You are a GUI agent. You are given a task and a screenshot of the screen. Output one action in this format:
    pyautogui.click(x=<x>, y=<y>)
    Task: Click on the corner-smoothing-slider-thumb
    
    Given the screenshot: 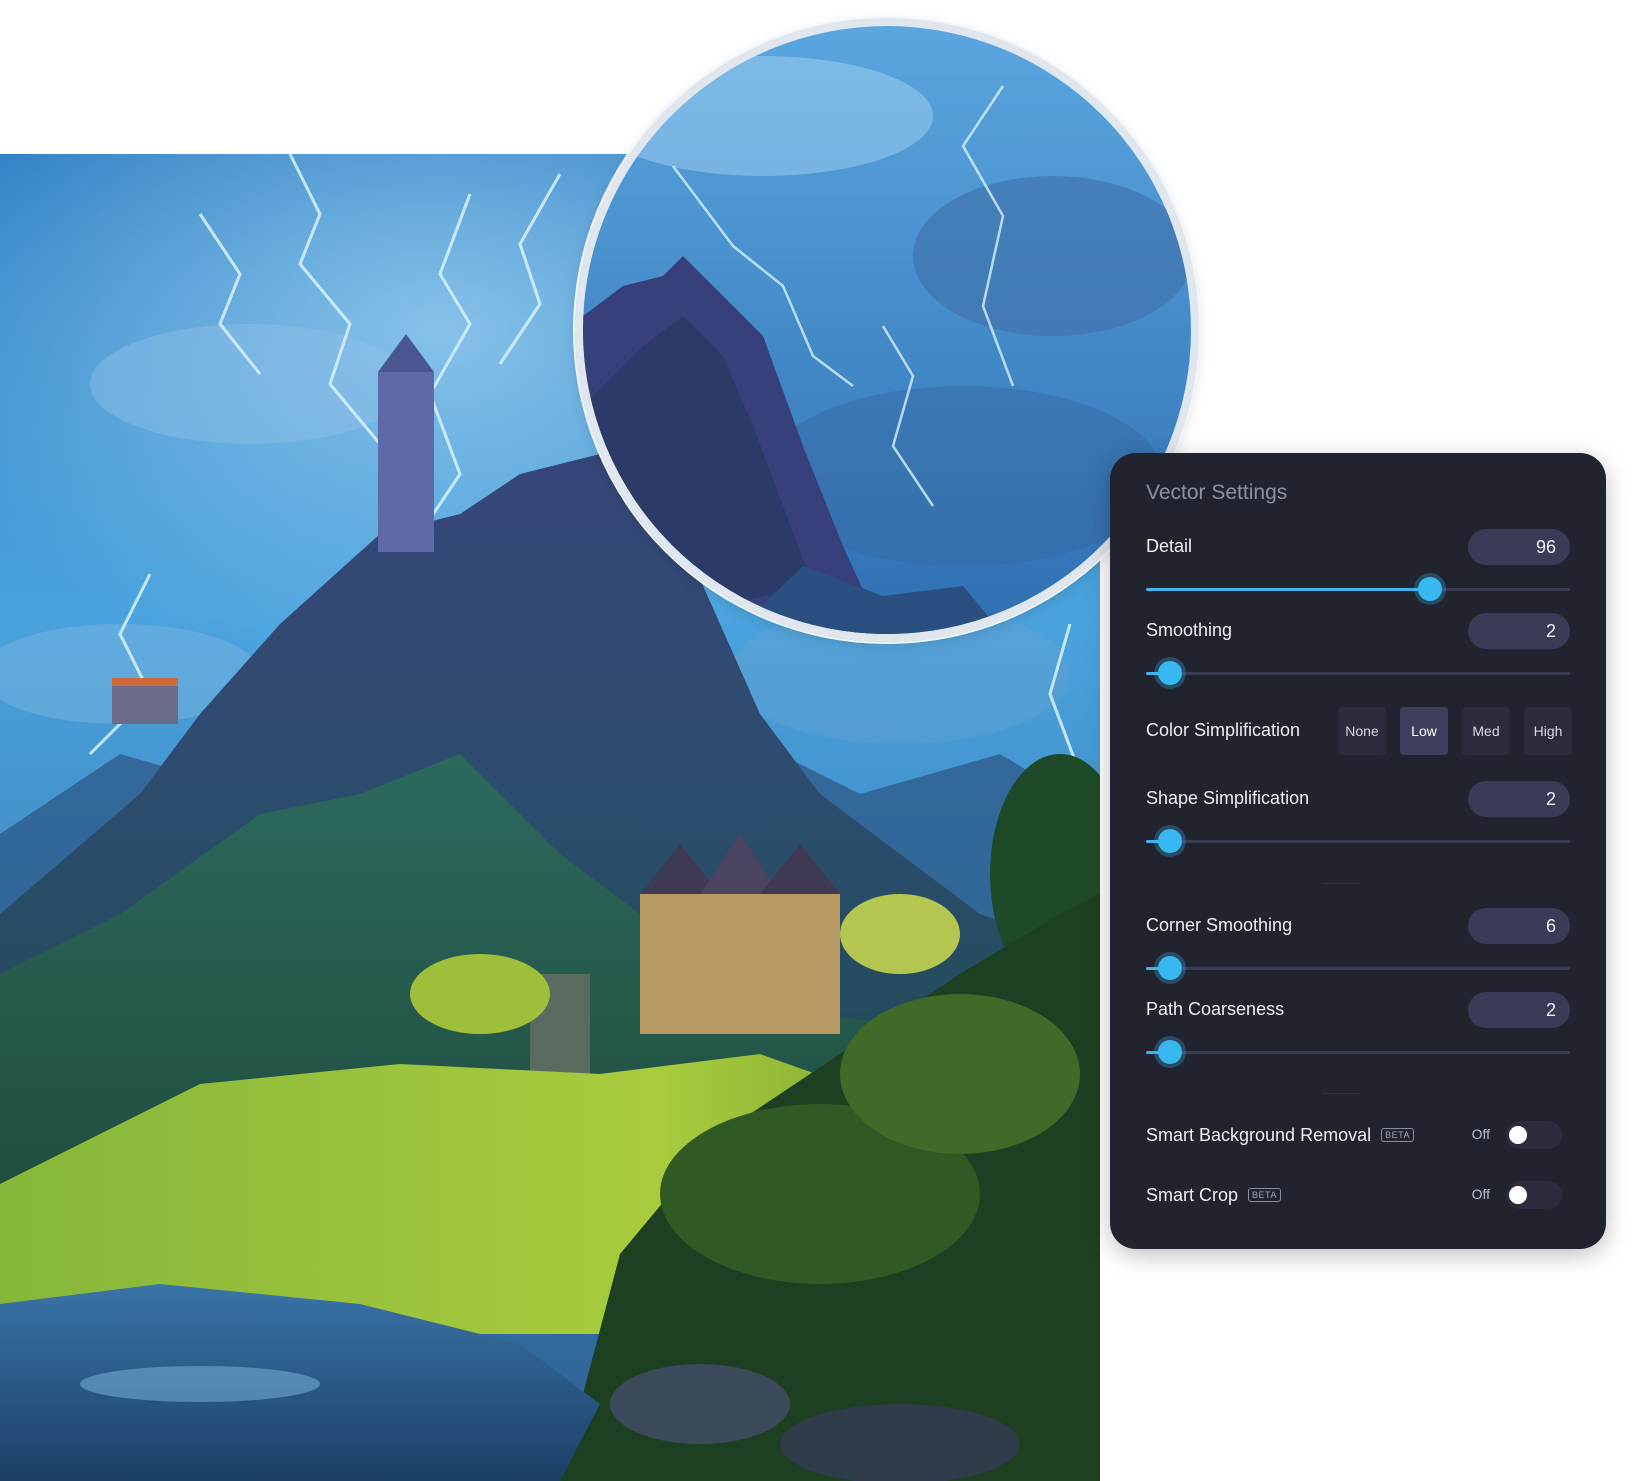 What is the action you would take?
    pyautogui.click(x=1170, y=968)
    